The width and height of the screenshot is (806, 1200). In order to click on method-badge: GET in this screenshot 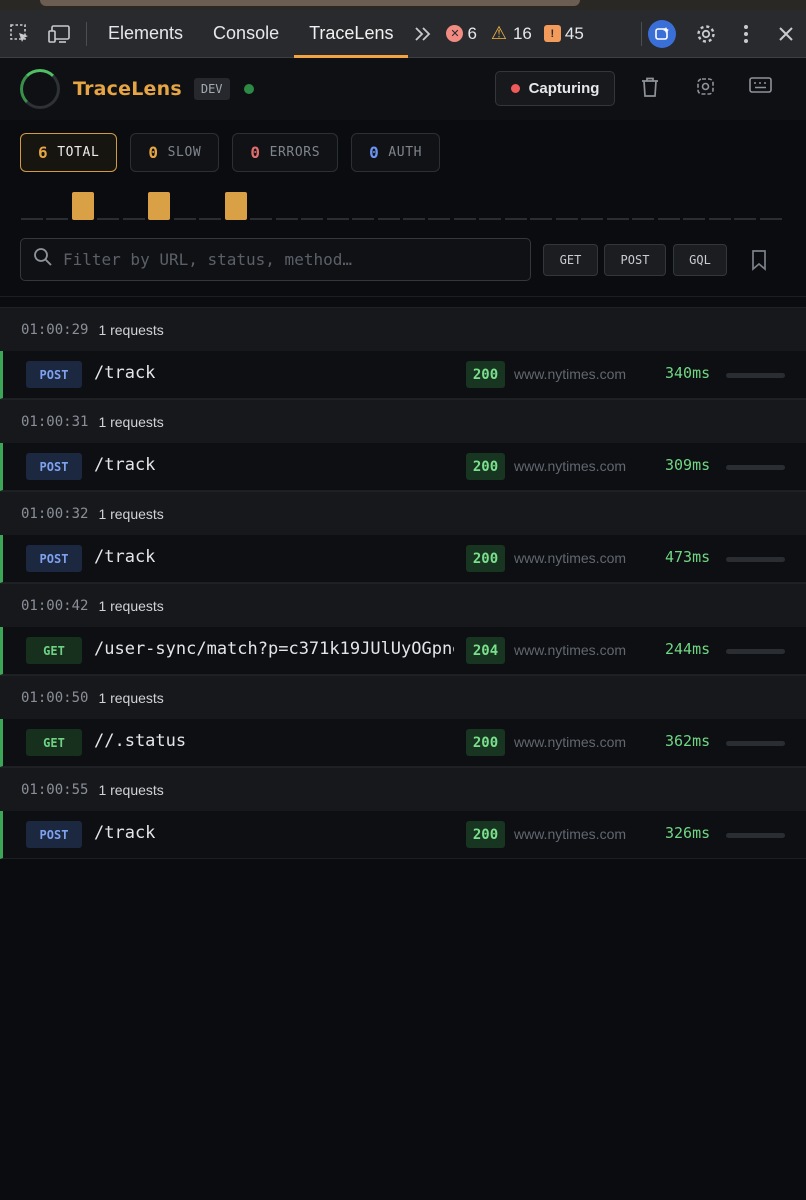, I will do `click(54, 742)`.